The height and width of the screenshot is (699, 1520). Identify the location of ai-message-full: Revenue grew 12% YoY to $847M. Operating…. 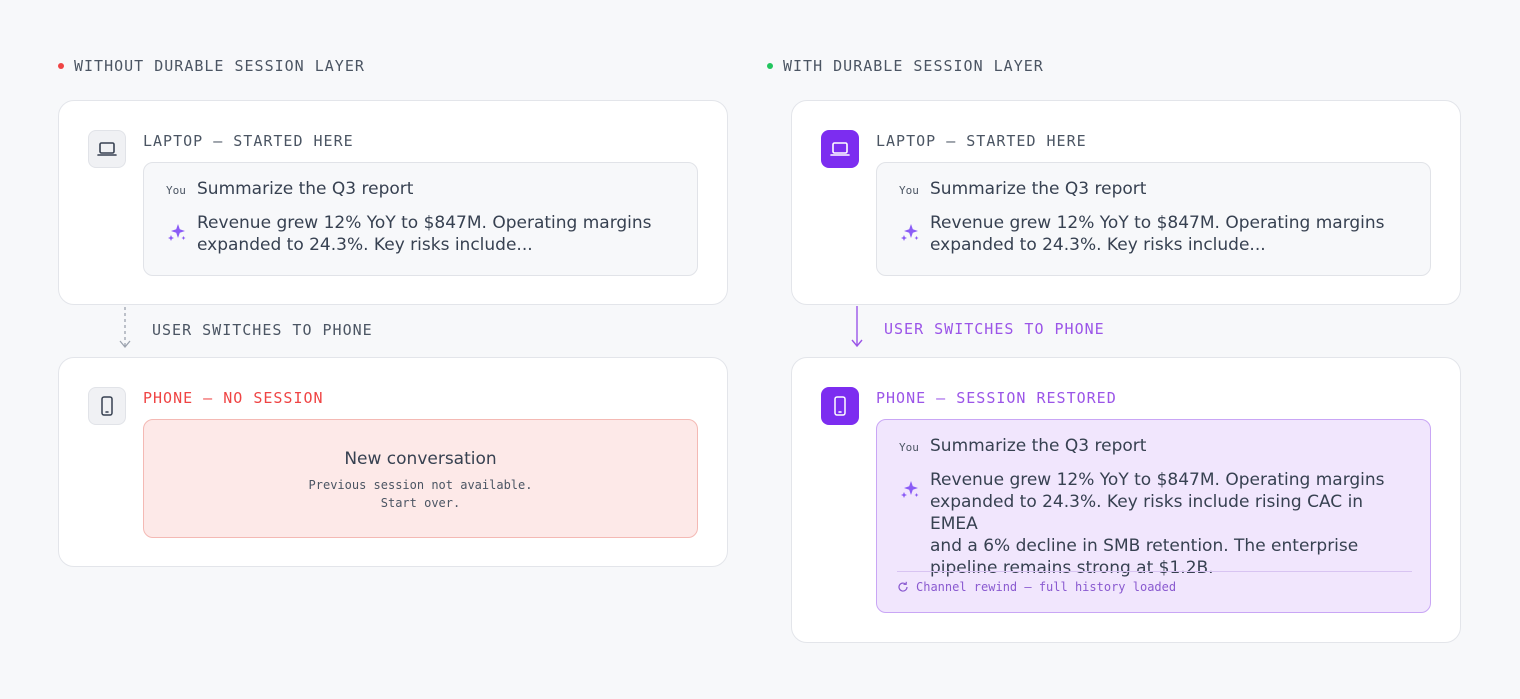
(1157, 524).